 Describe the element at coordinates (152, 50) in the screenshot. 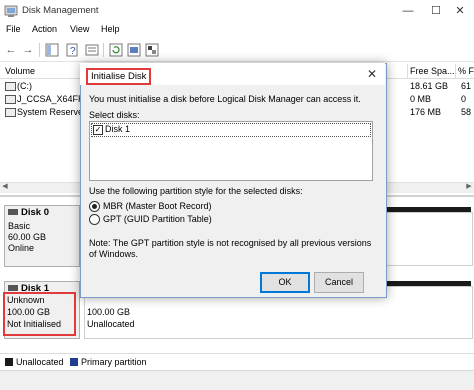

I see `settings-icon` at that location.